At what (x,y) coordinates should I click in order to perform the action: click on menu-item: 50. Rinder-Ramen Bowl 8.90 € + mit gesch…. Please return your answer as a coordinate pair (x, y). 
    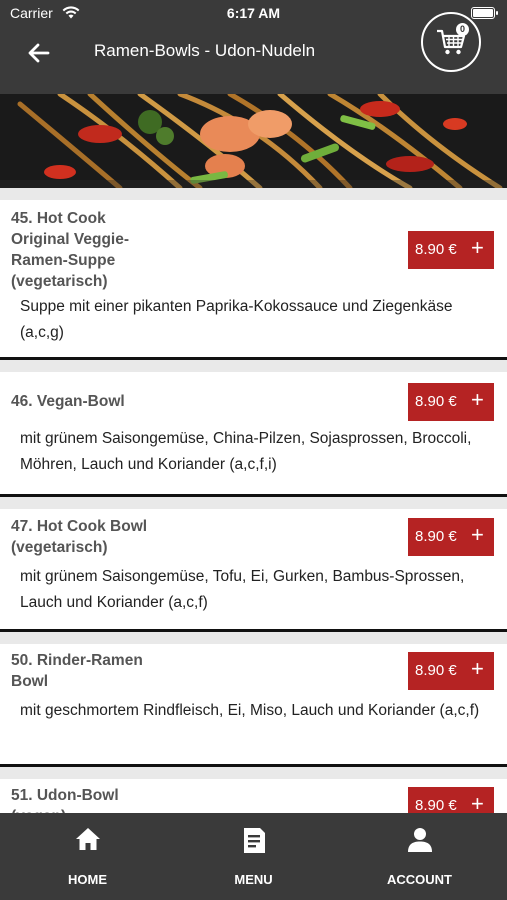
    Looking at the image, I should click on (253, 705).